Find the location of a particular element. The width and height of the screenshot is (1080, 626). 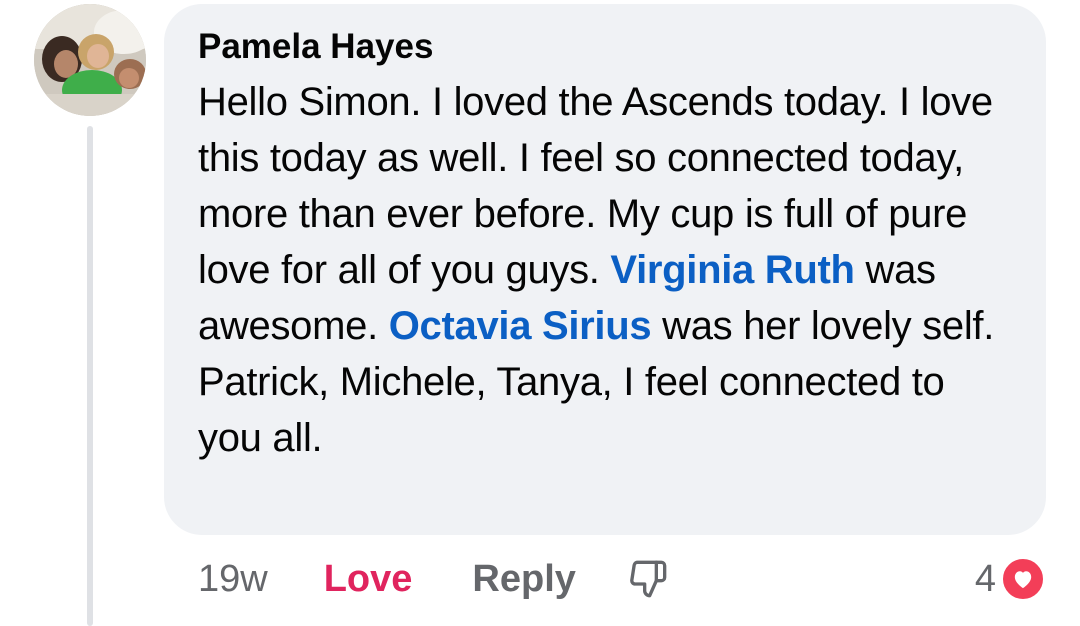

reaction-summary: 4 is located at coordinates (1010, 579).